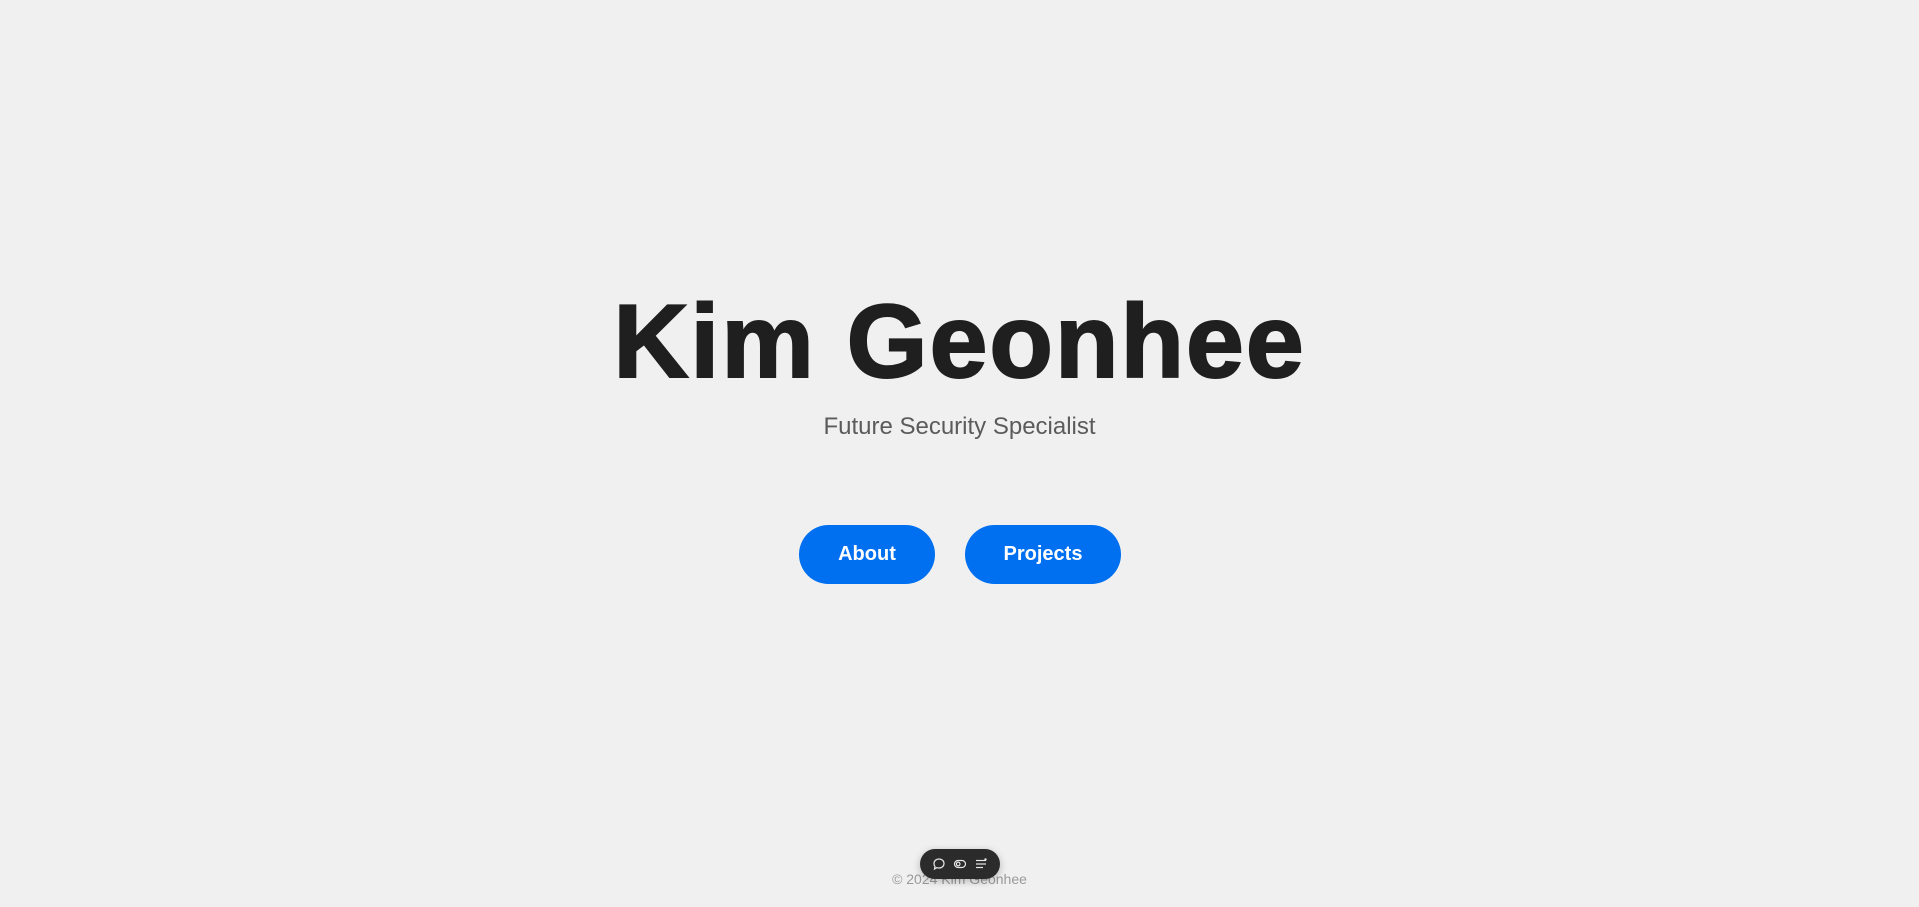  What do you see at coordinates (867, 554) in the screenshot?
I see `about-button: About` at bounding box center [867, 554].